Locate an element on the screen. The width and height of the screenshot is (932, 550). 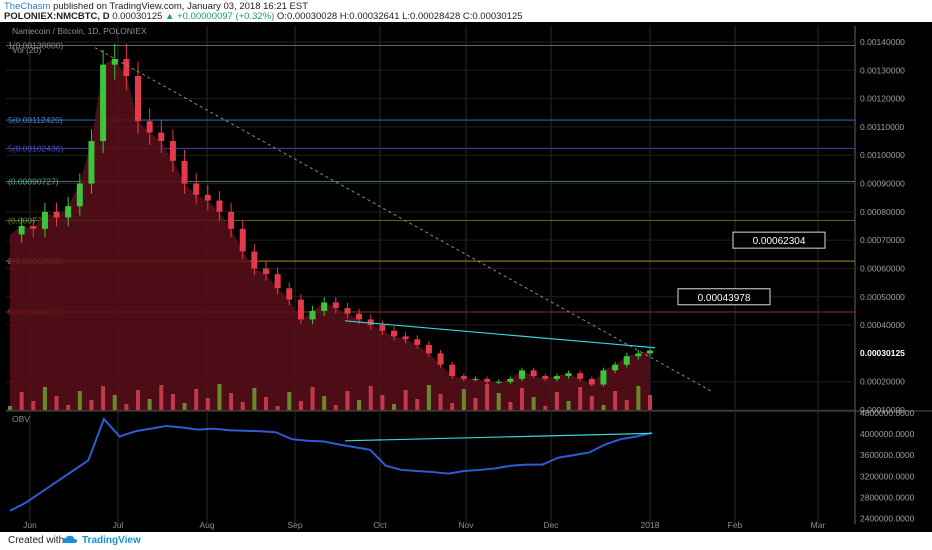
y-tick-label: 0.00140000 is located at coordinates (882, 42).